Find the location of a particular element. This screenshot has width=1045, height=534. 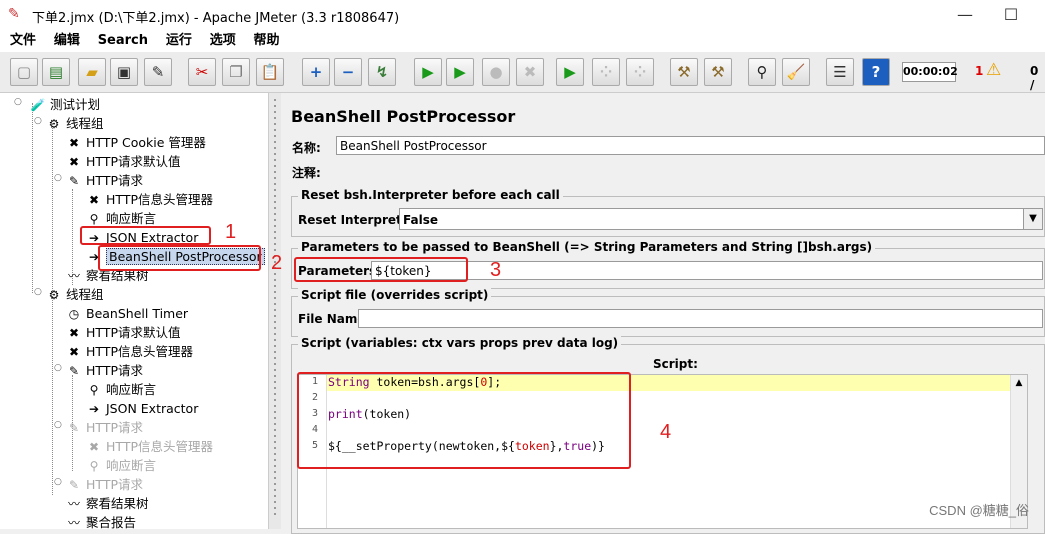

splitter is located at coordinates (274, 311).